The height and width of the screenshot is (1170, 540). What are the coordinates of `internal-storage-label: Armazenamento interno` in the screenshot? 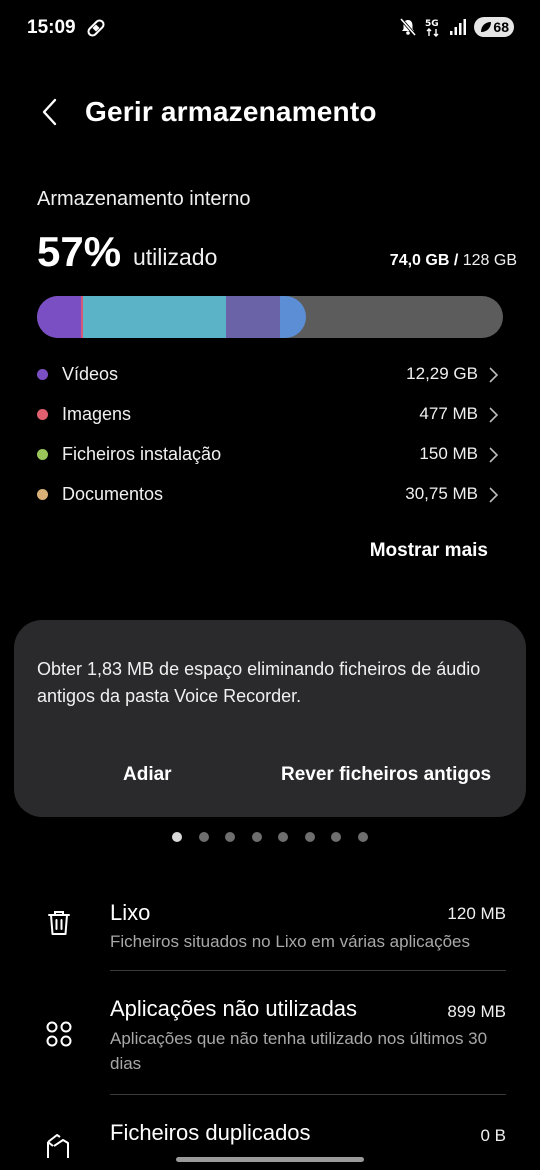 It's located at (144, 199).